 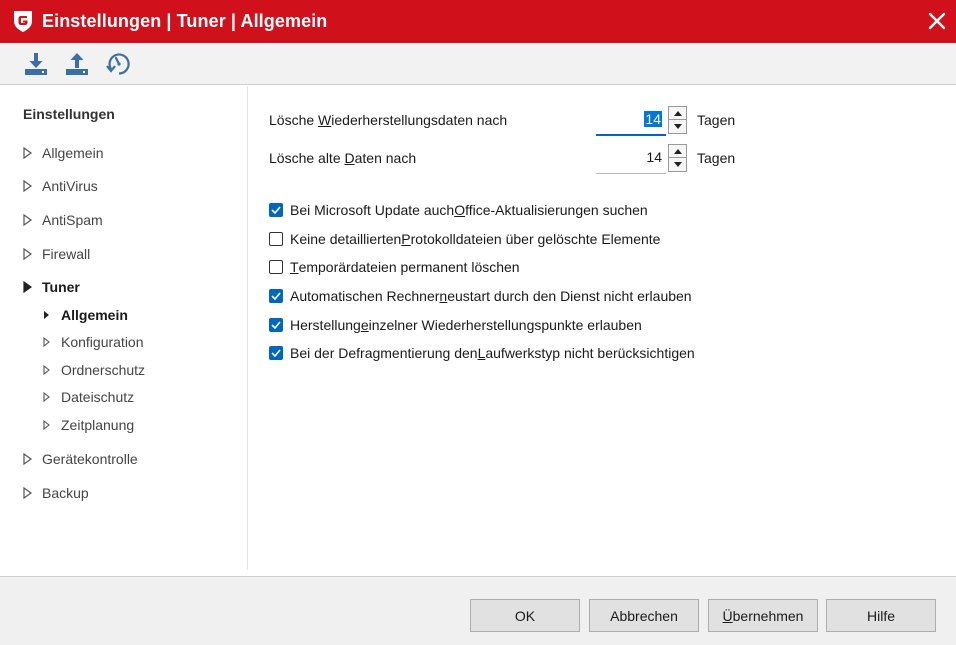 I want to click on dialog-footer: OK Abbrechen Übernehmen Hilfe, so click(x=478, y=610).